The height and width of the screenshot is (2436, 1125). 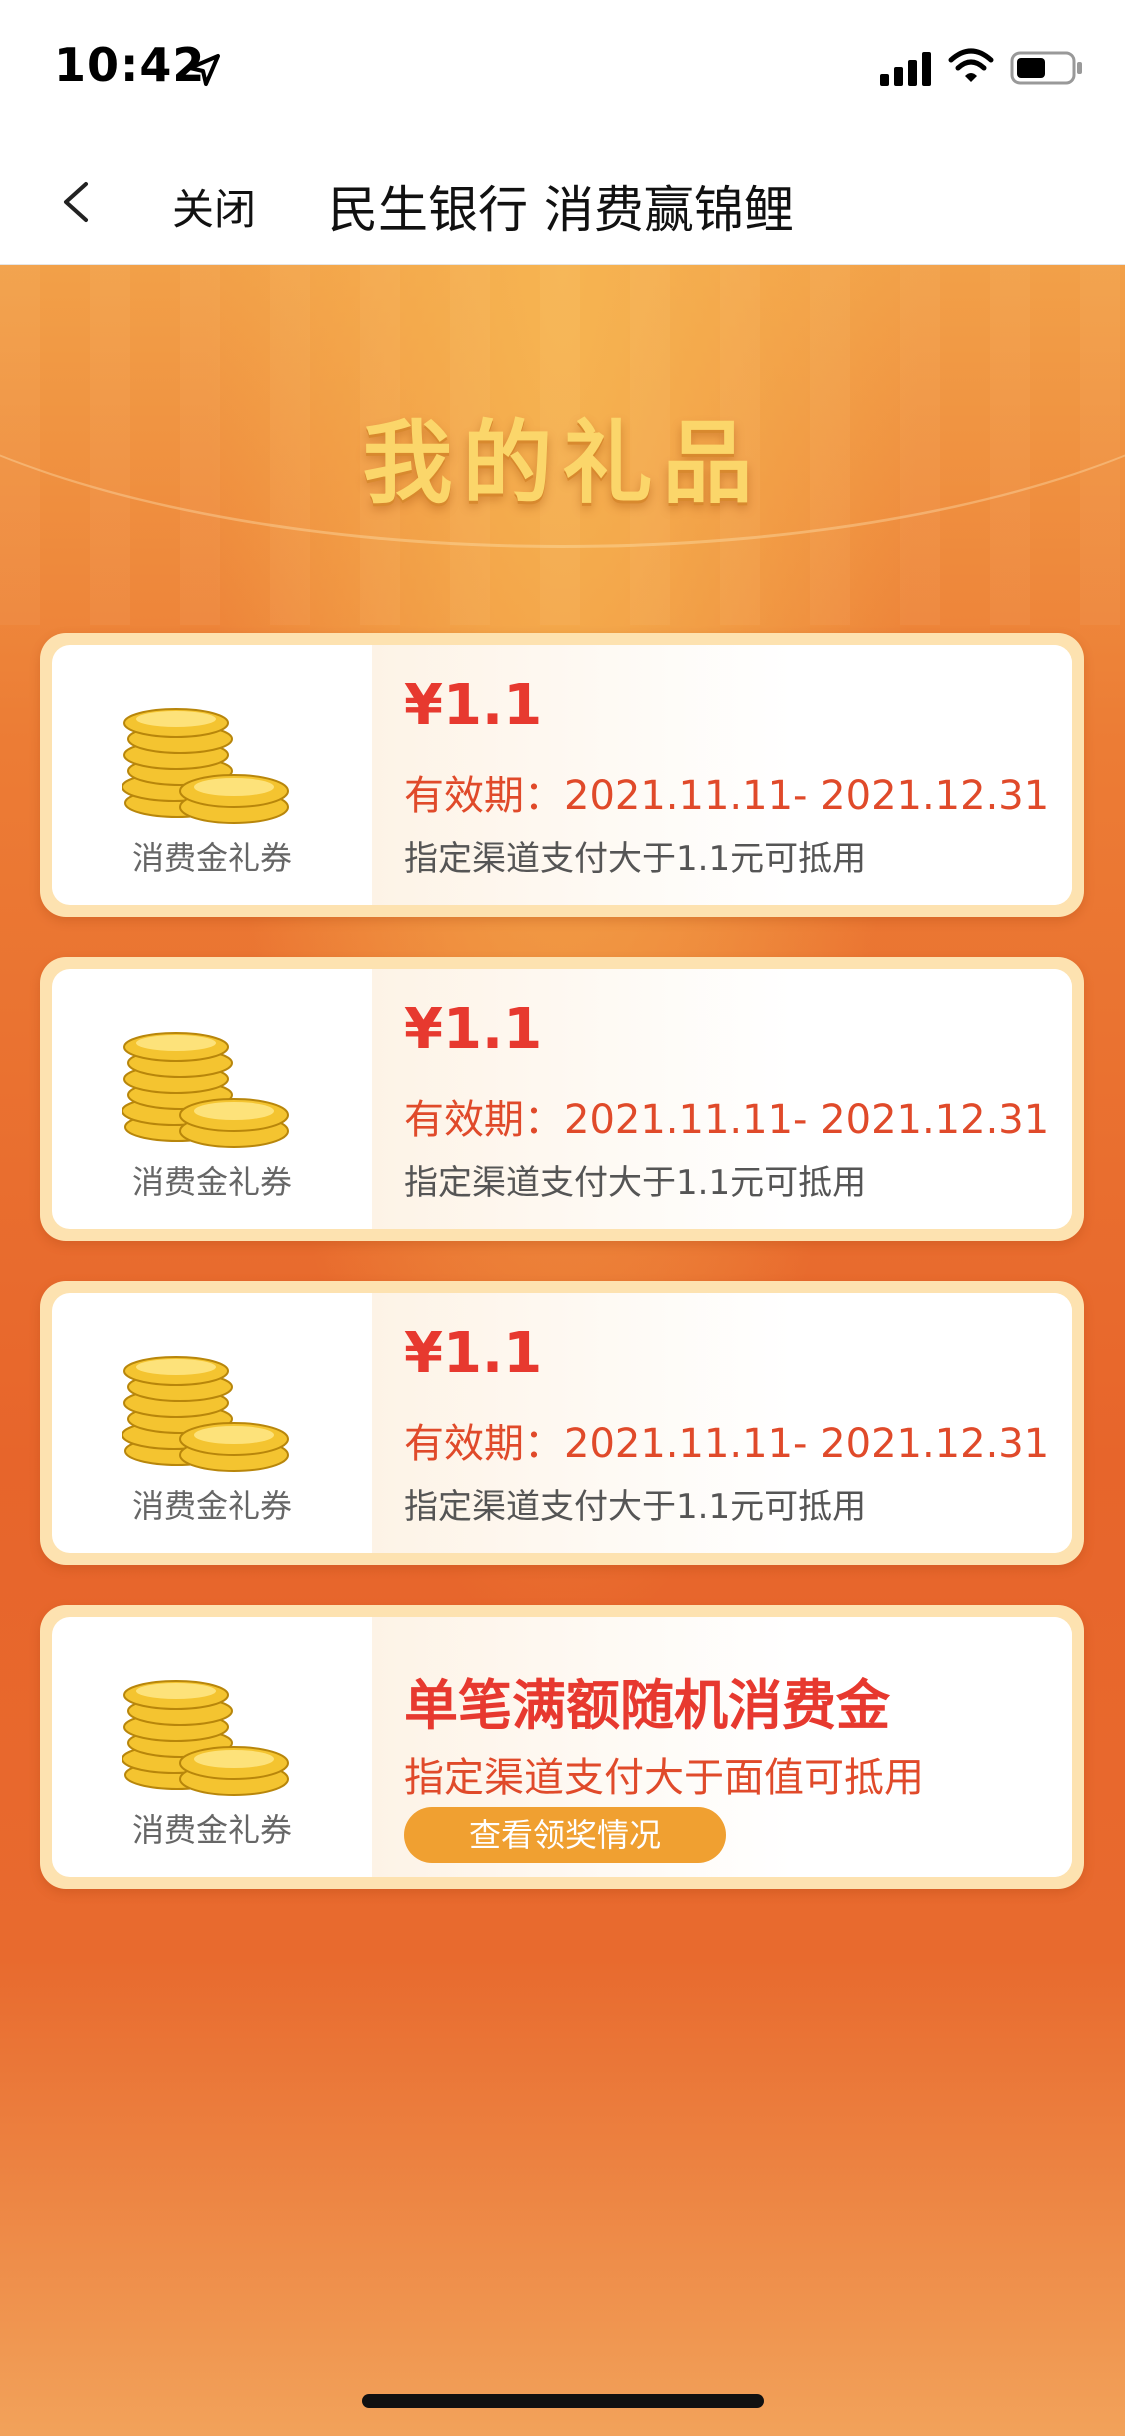 I want to click on chevron-left-icon, so click(x=76, y=202).